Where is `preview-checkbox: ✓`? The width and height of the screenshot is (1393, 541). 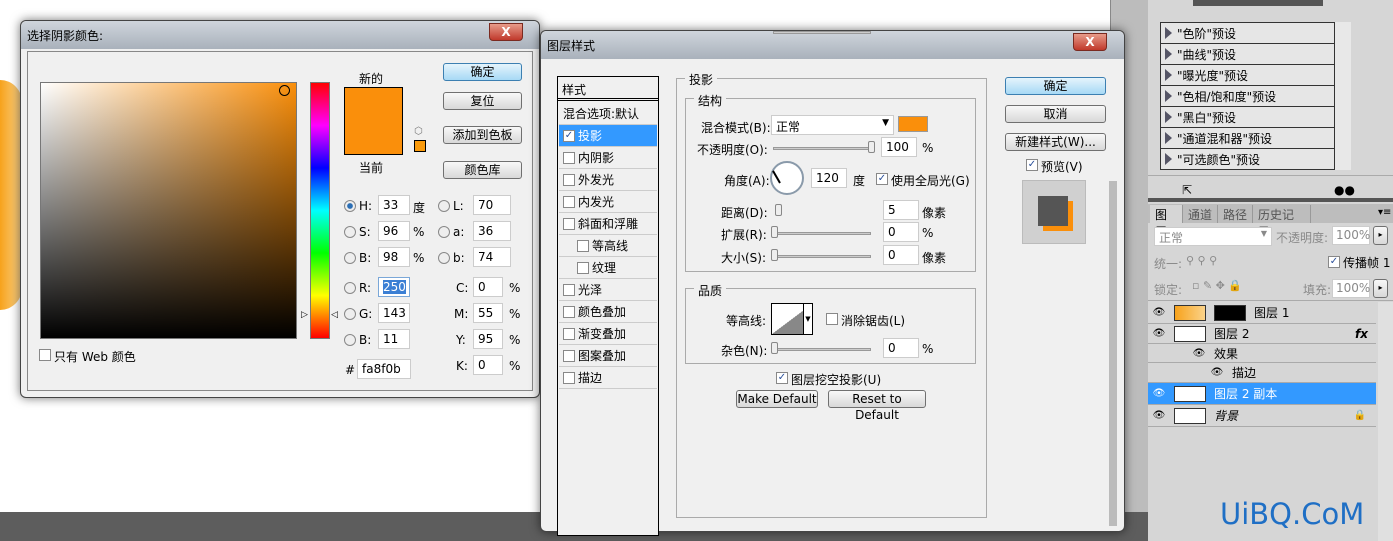
preview-checkbox: ✓ is located at coordinates (1032, 165).